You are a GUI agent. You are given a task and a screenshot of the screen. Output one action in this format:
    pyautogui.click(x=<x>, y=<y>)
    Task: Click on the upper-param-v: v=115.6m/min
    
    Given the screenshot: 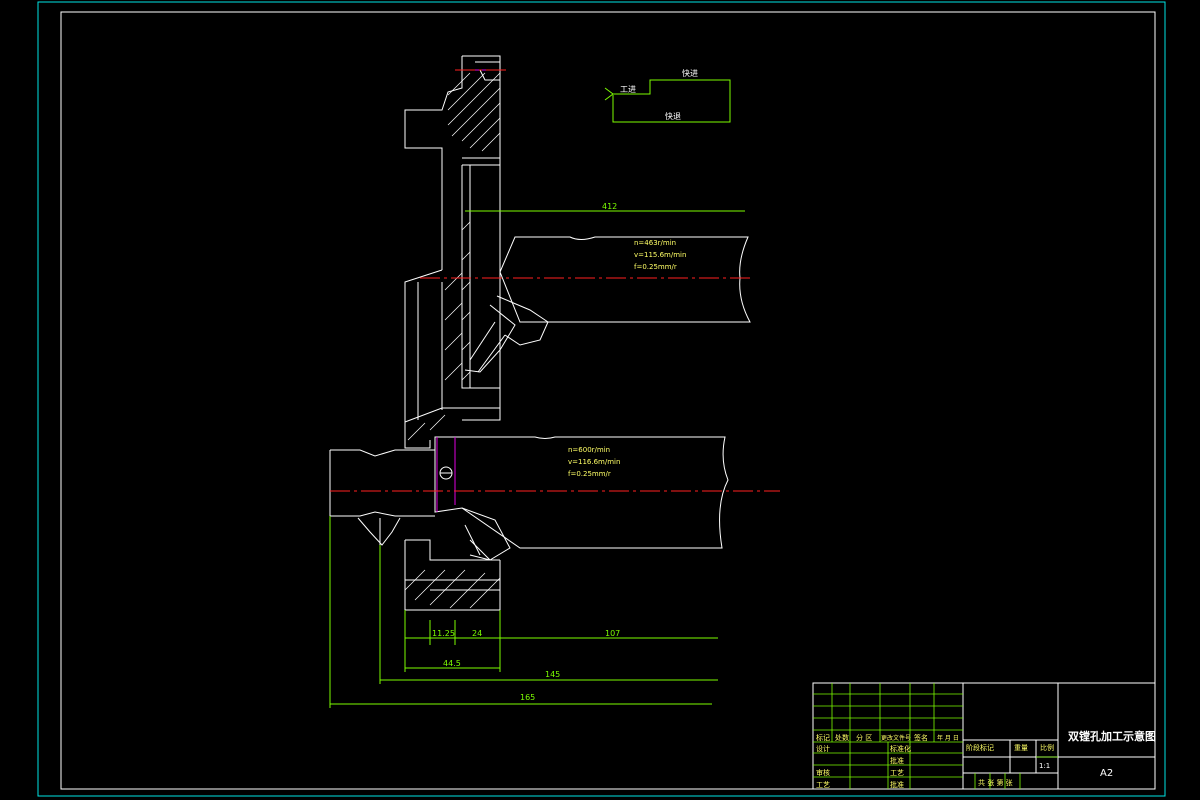 What is the action you would take?
    pyautogui.click(x=660, y=255)
    